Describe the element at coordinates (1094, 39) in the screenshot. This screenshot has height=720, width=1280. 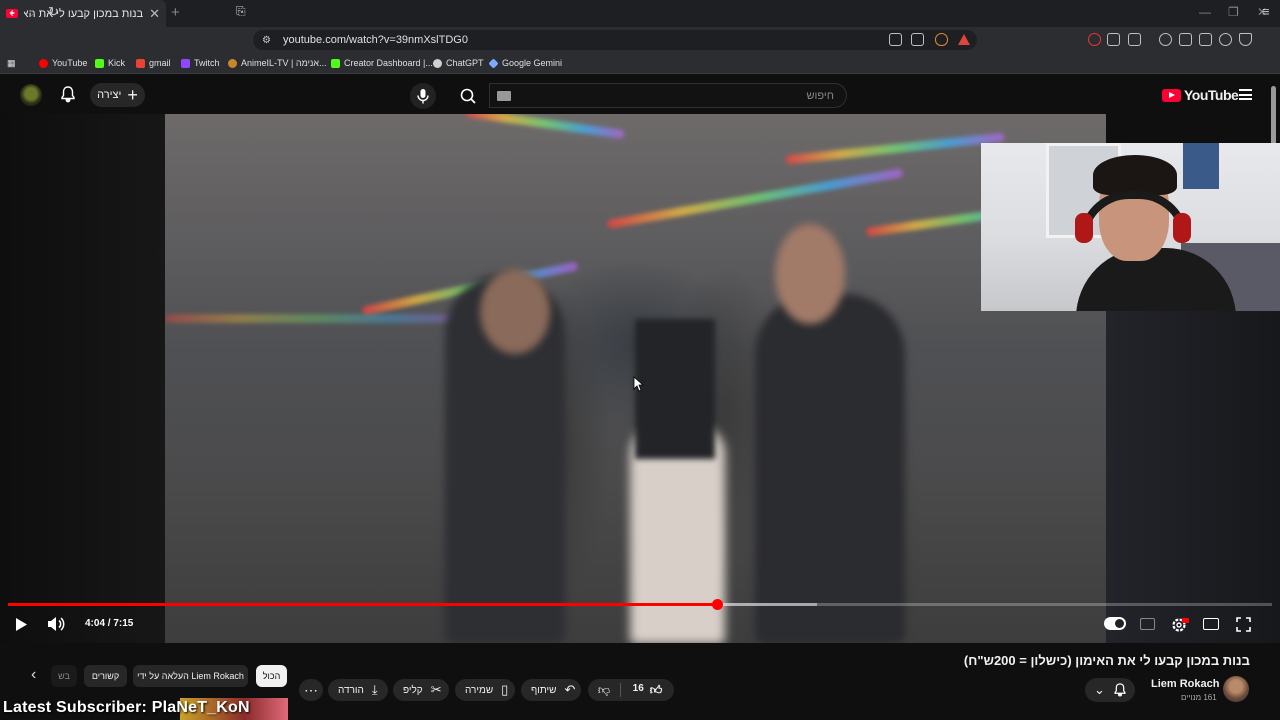
I see `extension-red-icon` at that location.